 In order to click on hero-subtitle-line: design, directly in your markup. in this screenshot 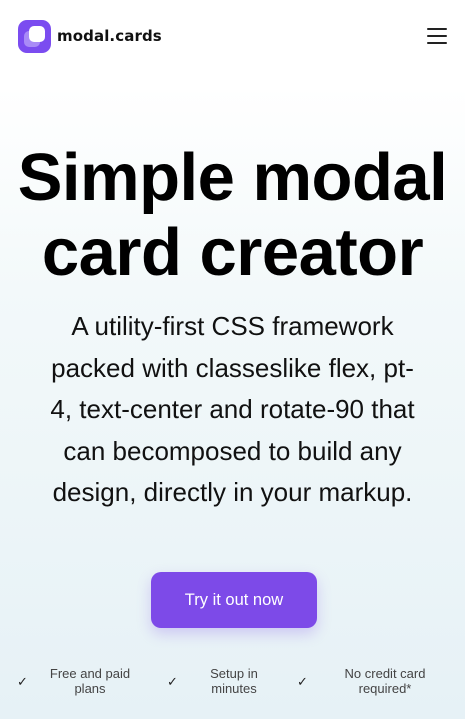, I will do `click(232, 492)`.